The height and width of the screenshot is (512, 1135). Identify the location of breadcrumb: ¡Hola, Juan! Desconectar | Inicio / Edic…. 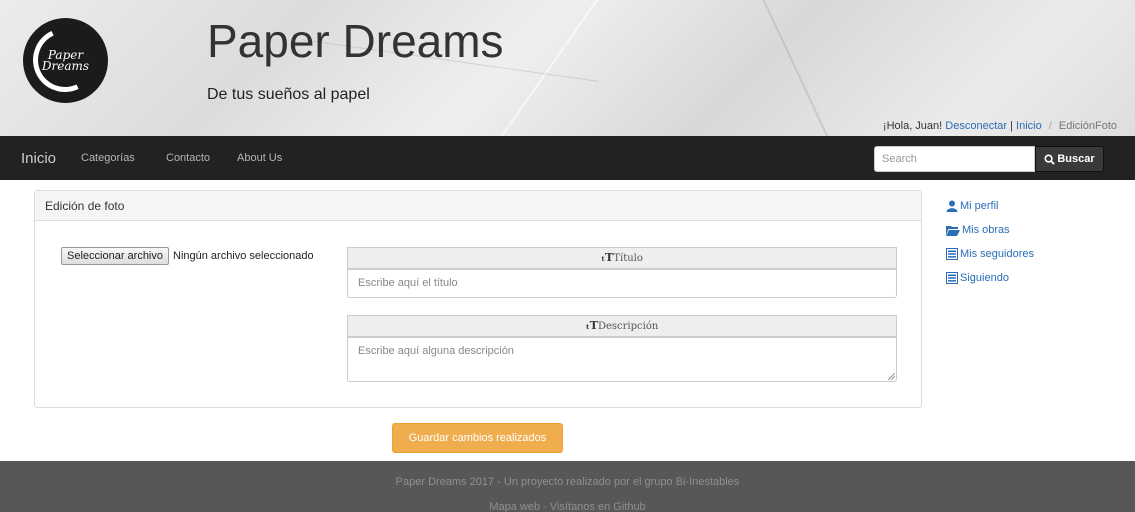
(1000, 126).